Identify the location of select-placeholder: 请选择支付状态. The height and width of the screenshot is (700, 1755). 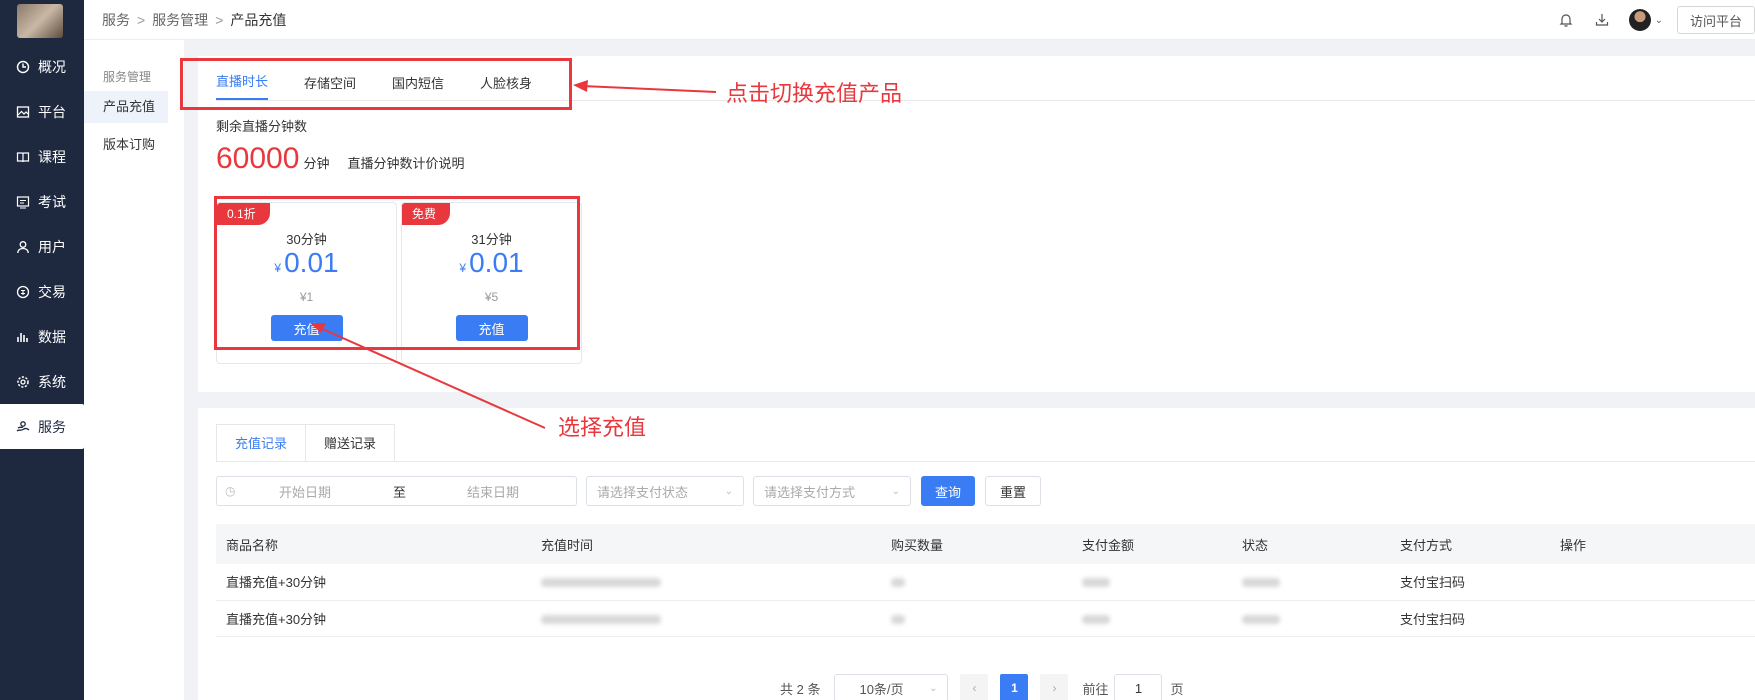
(643, 492).